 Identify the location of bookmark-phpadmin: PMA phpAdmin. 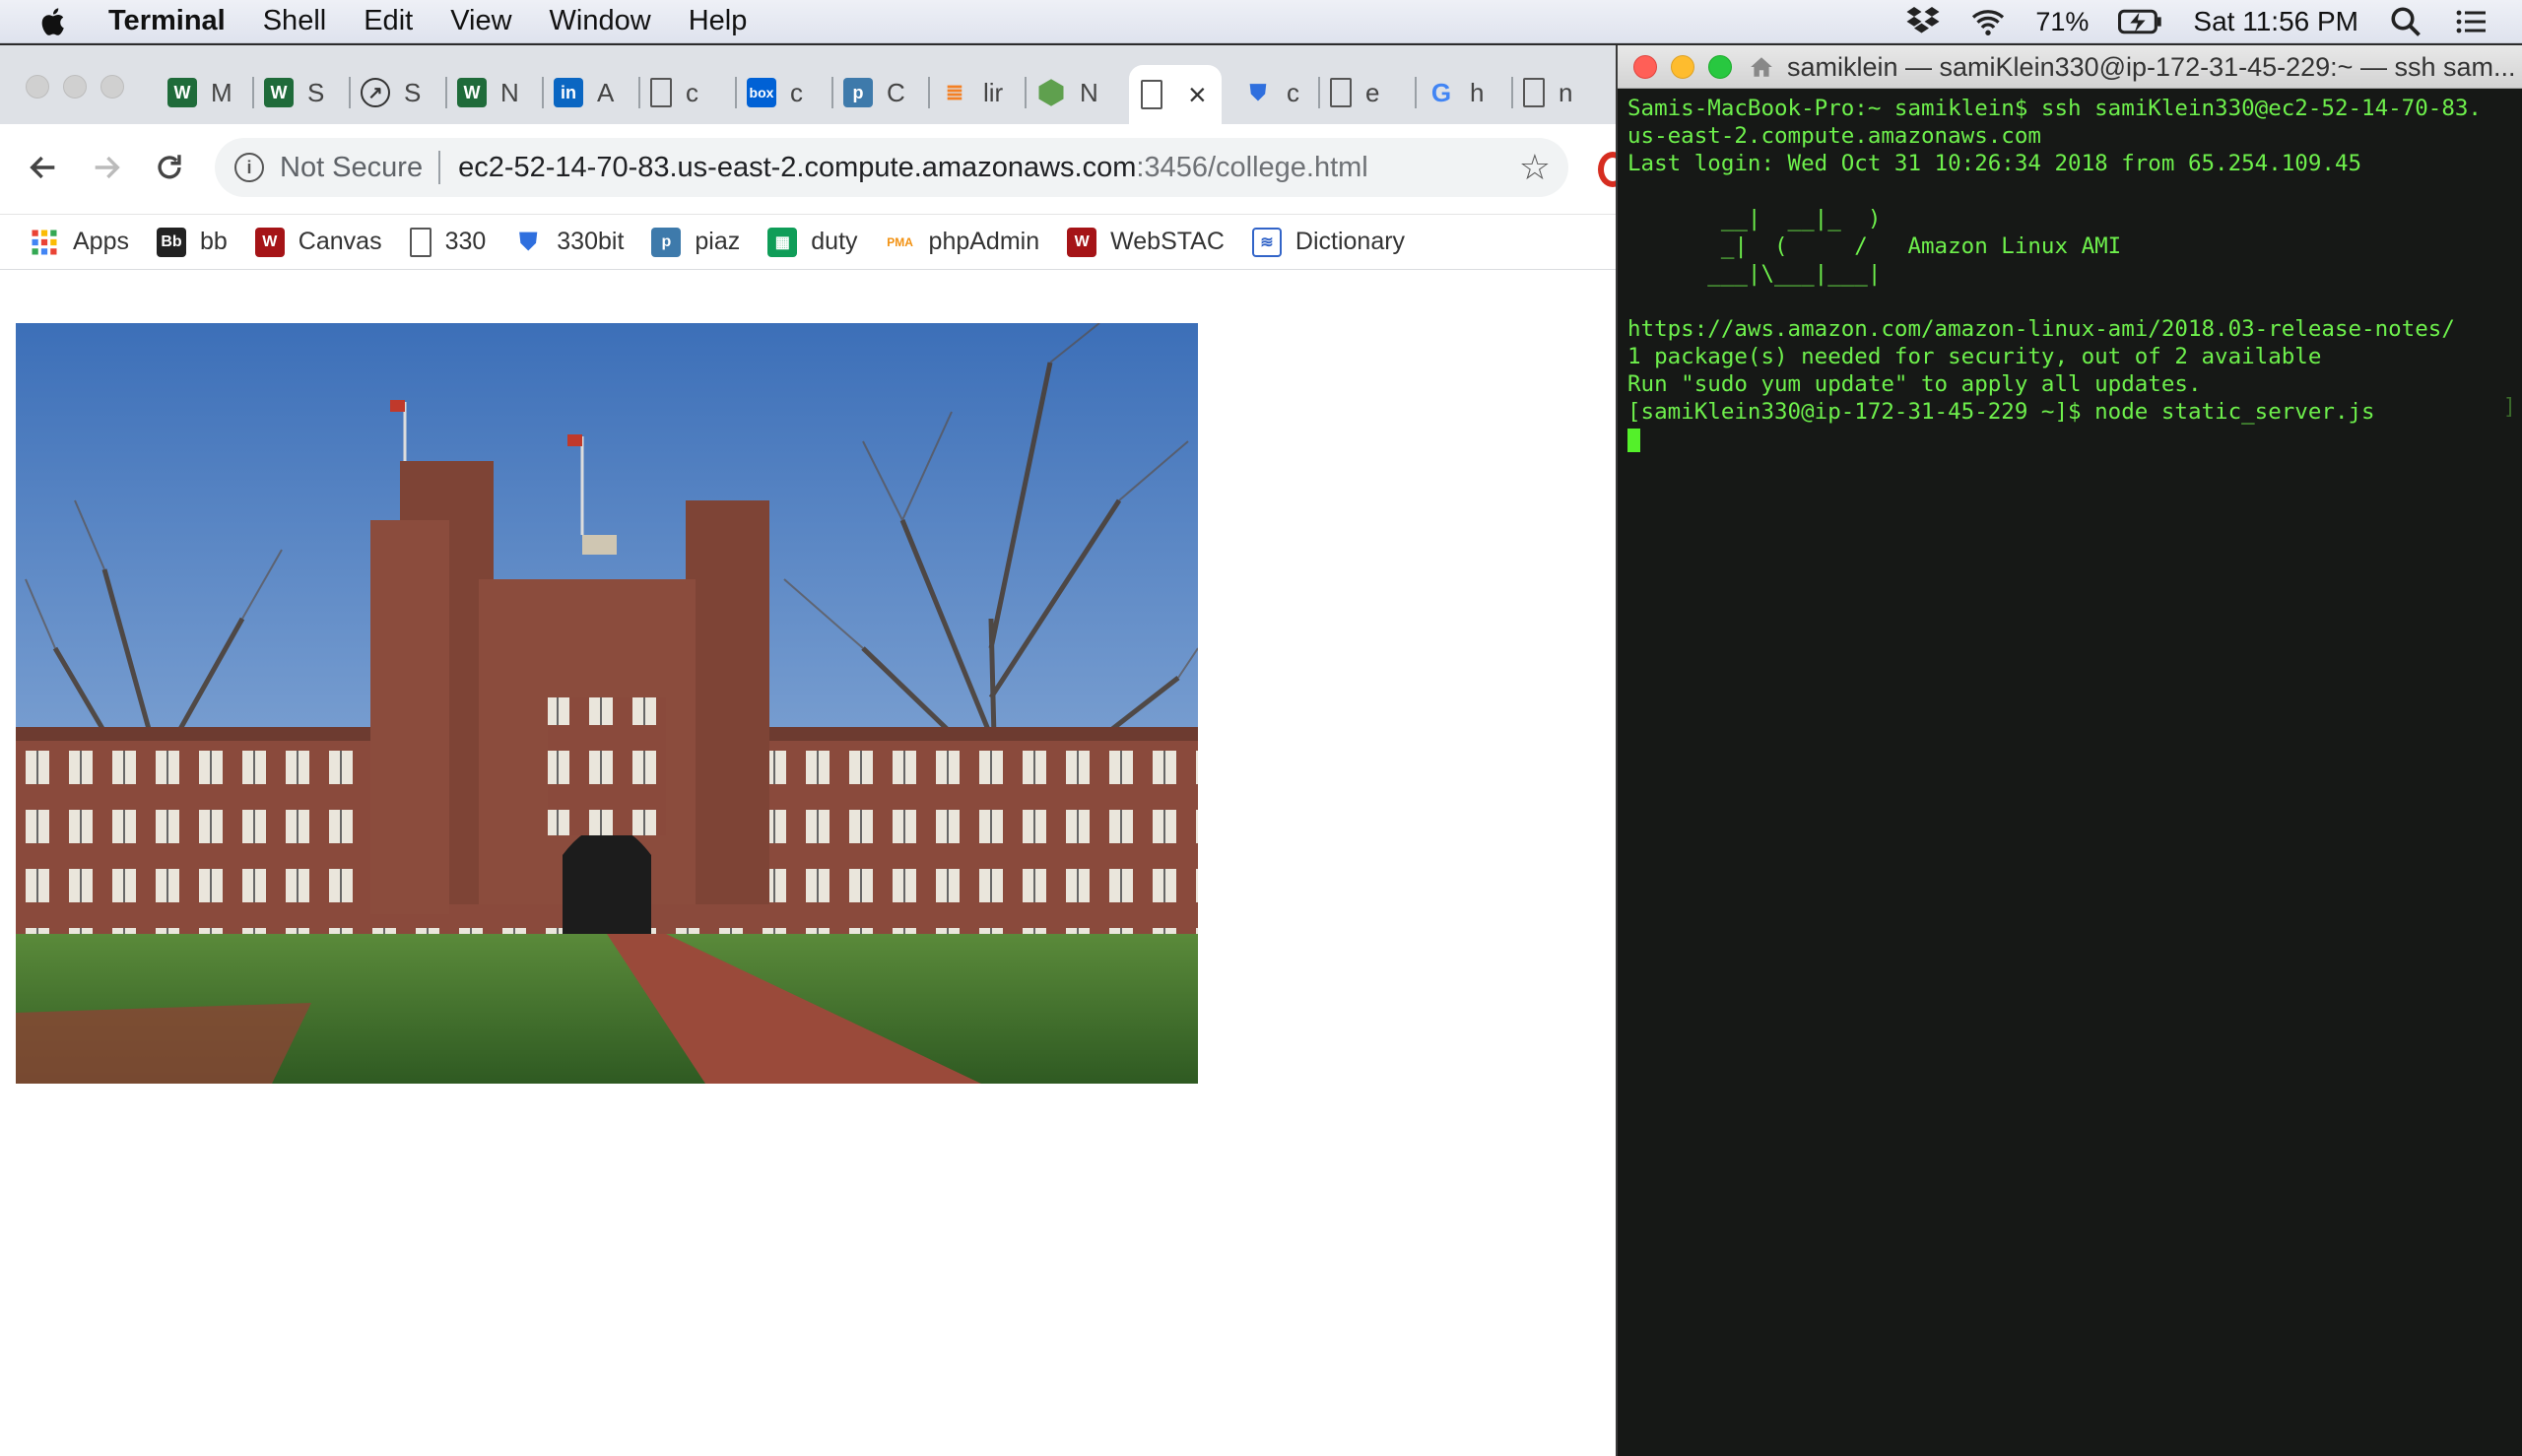
(962, 242).